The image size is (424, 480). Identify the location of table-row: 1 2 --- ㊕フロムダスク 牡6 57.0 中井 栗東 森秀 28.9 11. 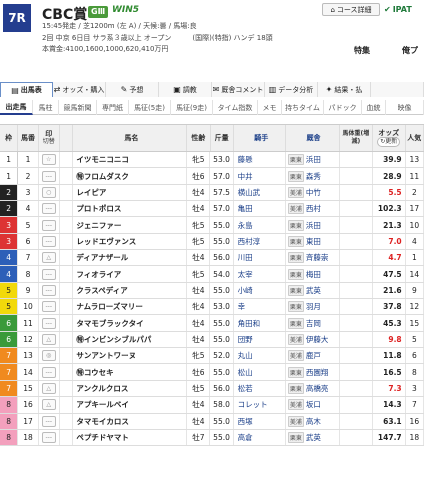
(212, 176).